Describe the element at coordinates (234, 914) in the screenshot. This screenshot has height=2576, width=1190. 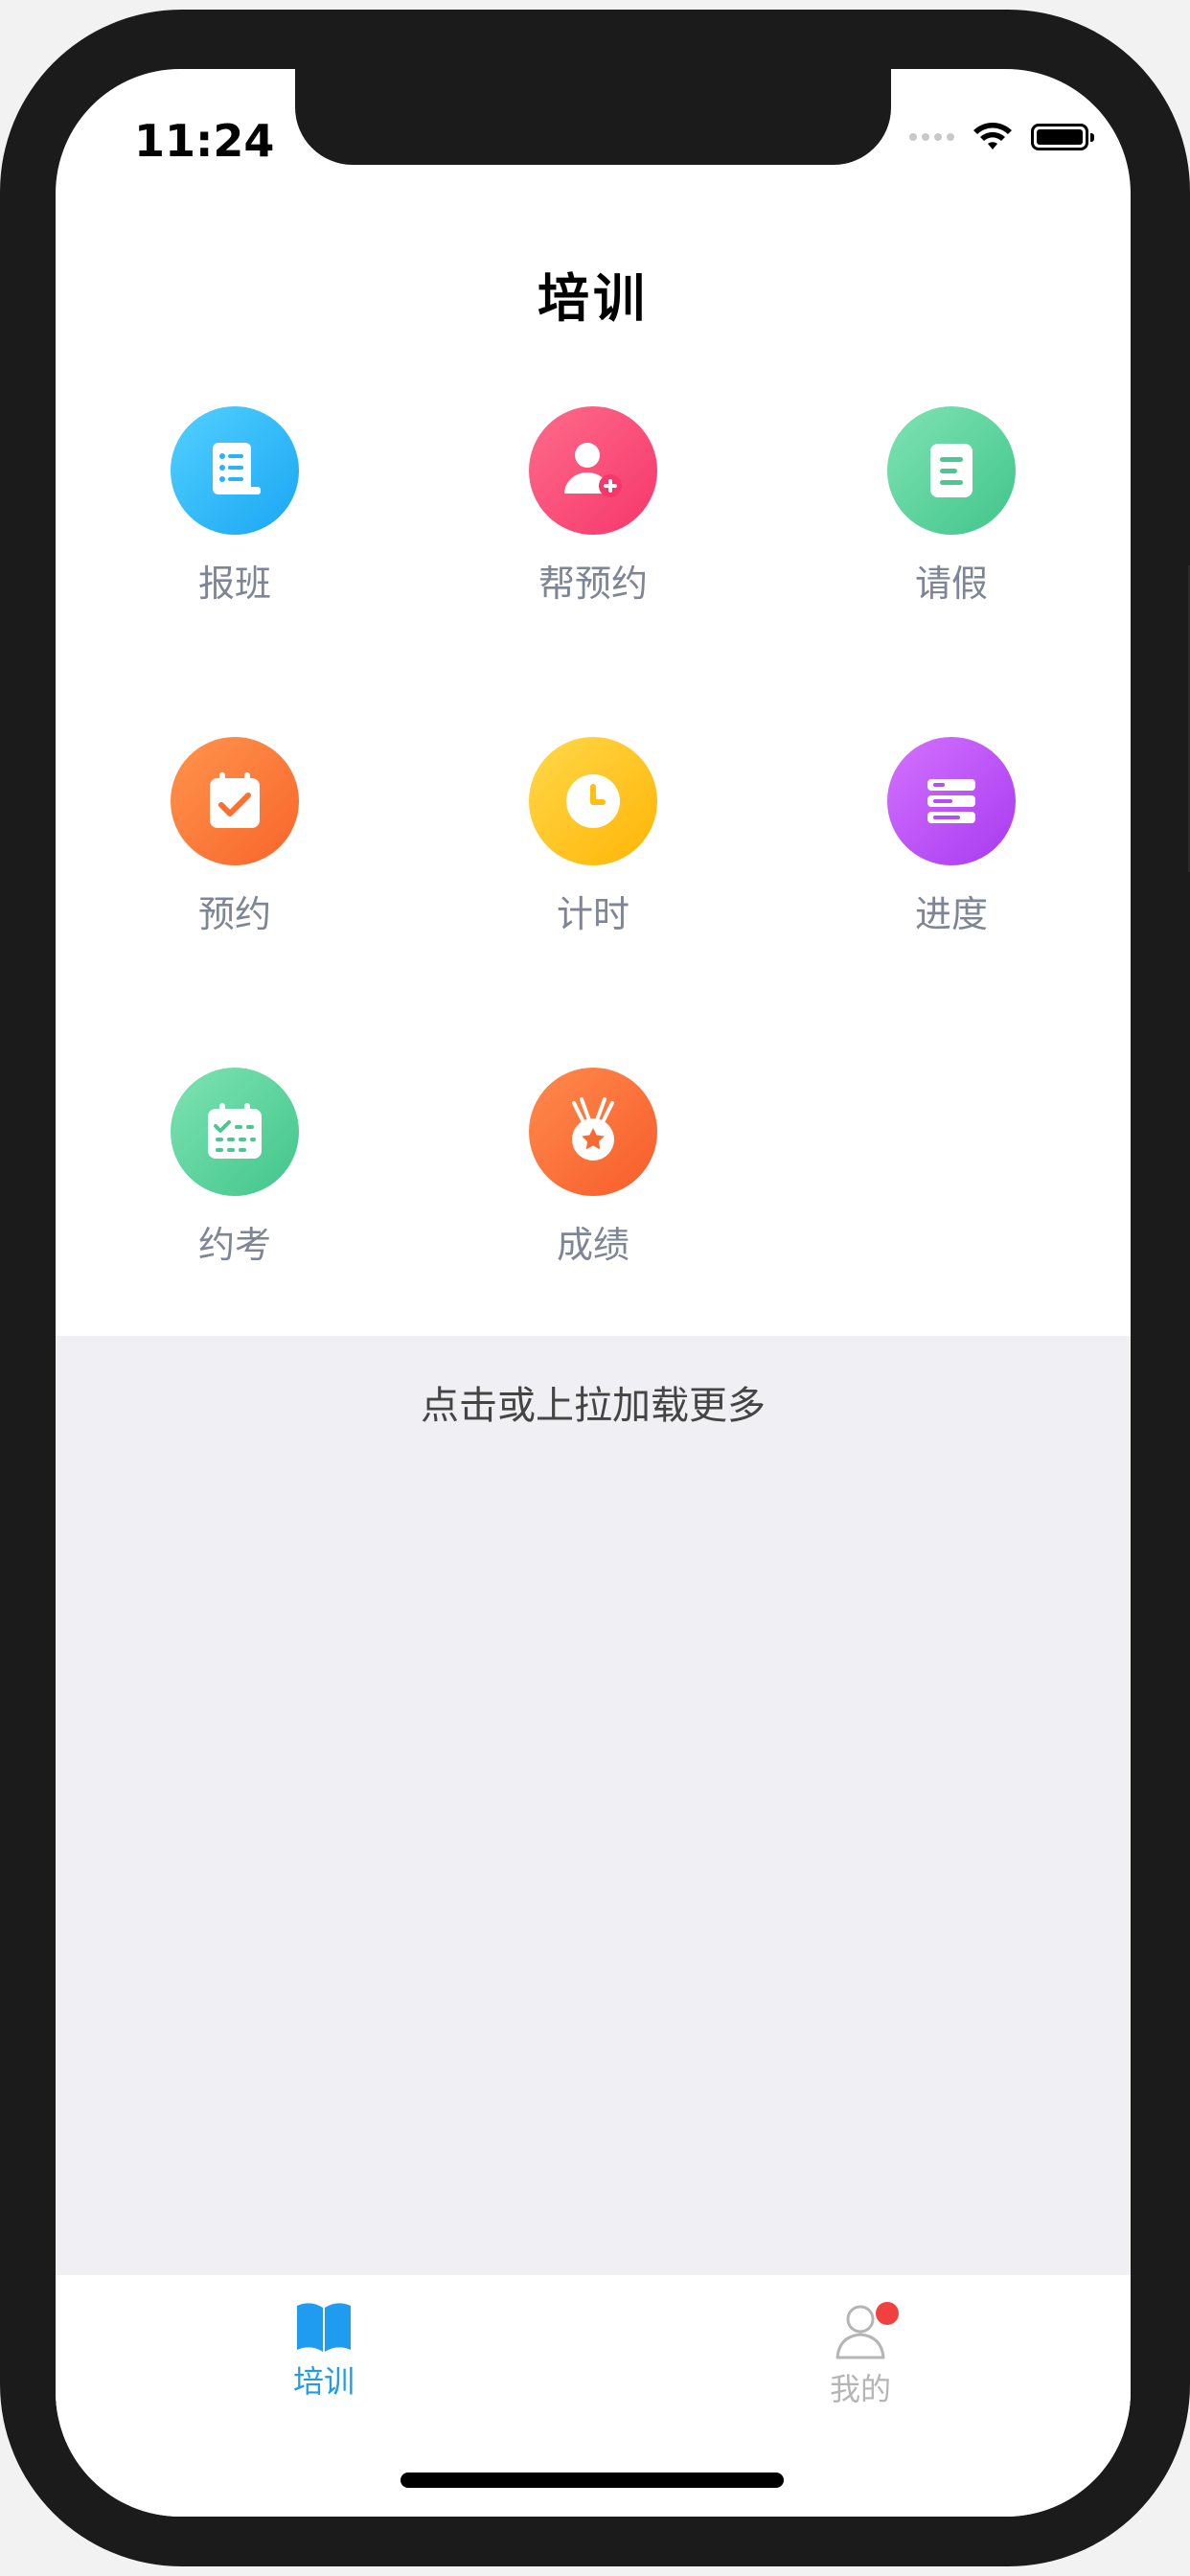
I see `menu-item-label: 预约` at that location.